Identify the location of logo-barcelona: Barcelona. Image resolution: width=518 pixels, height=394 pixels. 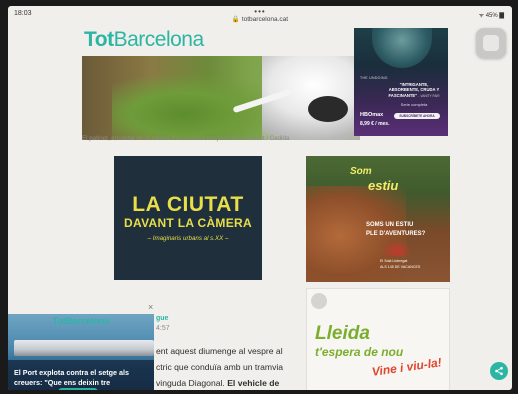
(159, 39).